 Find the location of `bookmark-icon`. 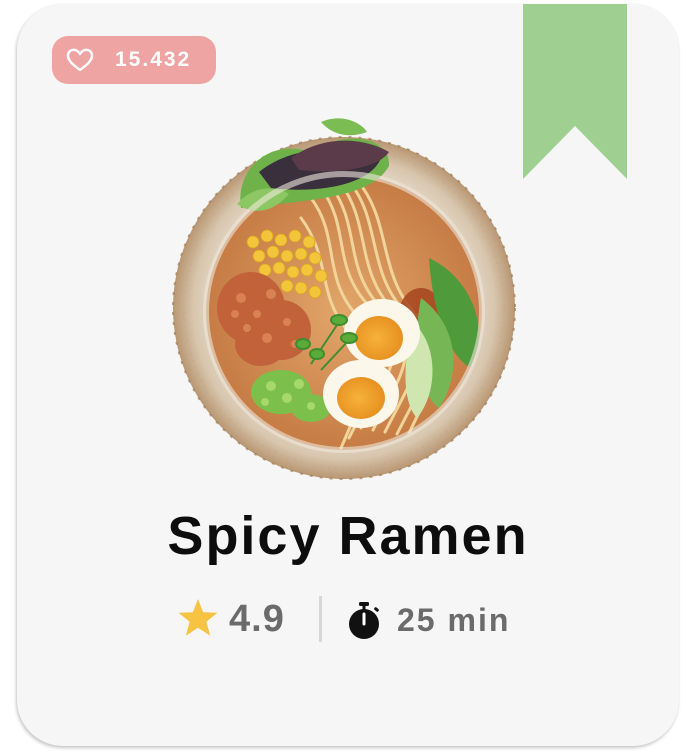

bookmark-icon is located at coordinates (575, 91).